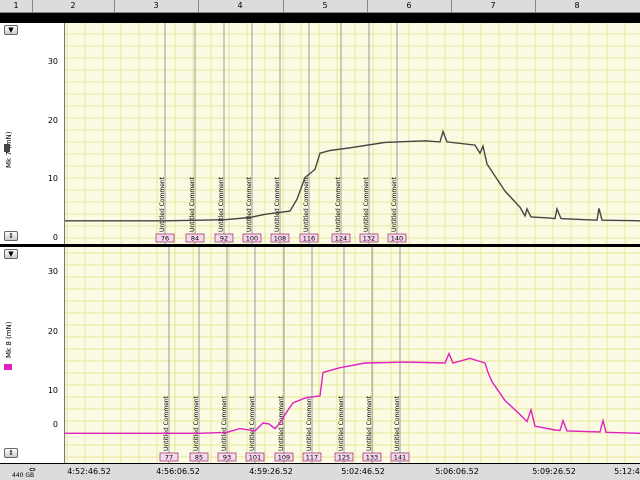 This screenshot has height=480, width=640. I want to click on comment-marker: Untitled Comment 100, so click(252, 133).